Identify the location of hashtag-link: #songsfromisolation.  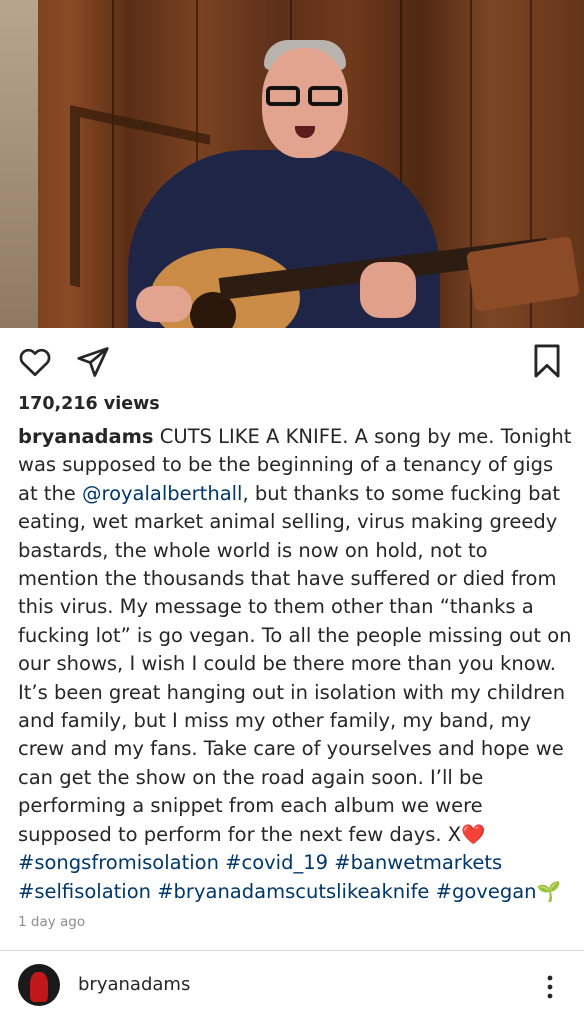
(118, 862).